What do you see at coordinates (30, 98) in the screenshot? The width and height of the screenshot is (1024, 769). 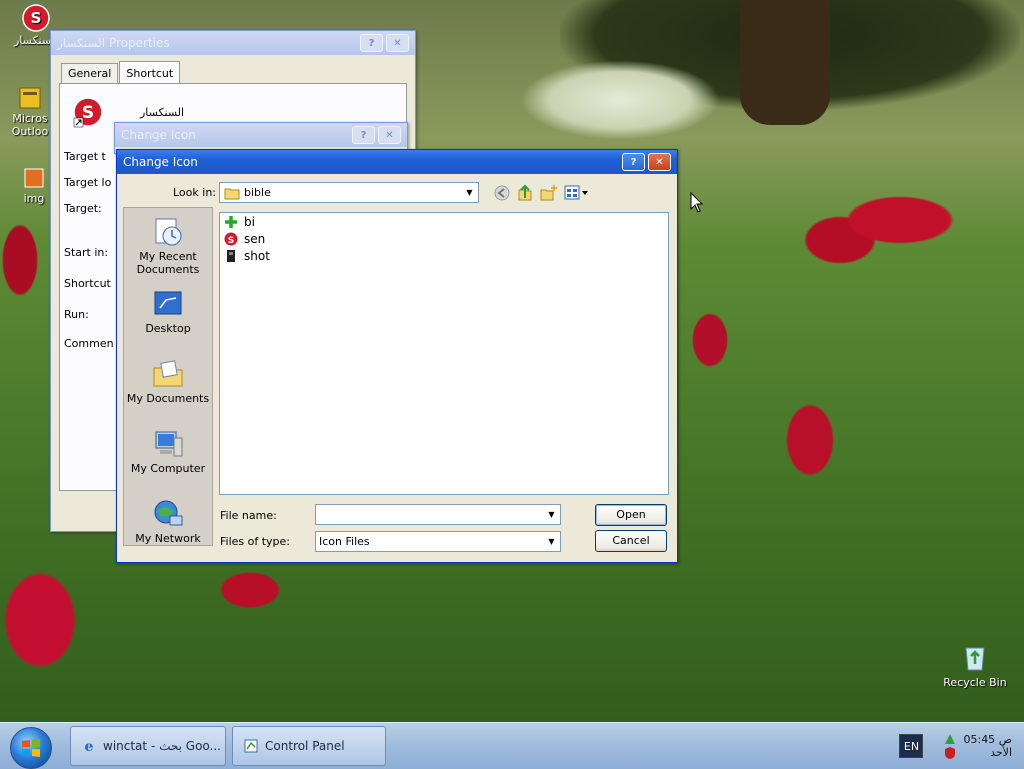 I see `outlook-icon` at bounding box center [30, 98].